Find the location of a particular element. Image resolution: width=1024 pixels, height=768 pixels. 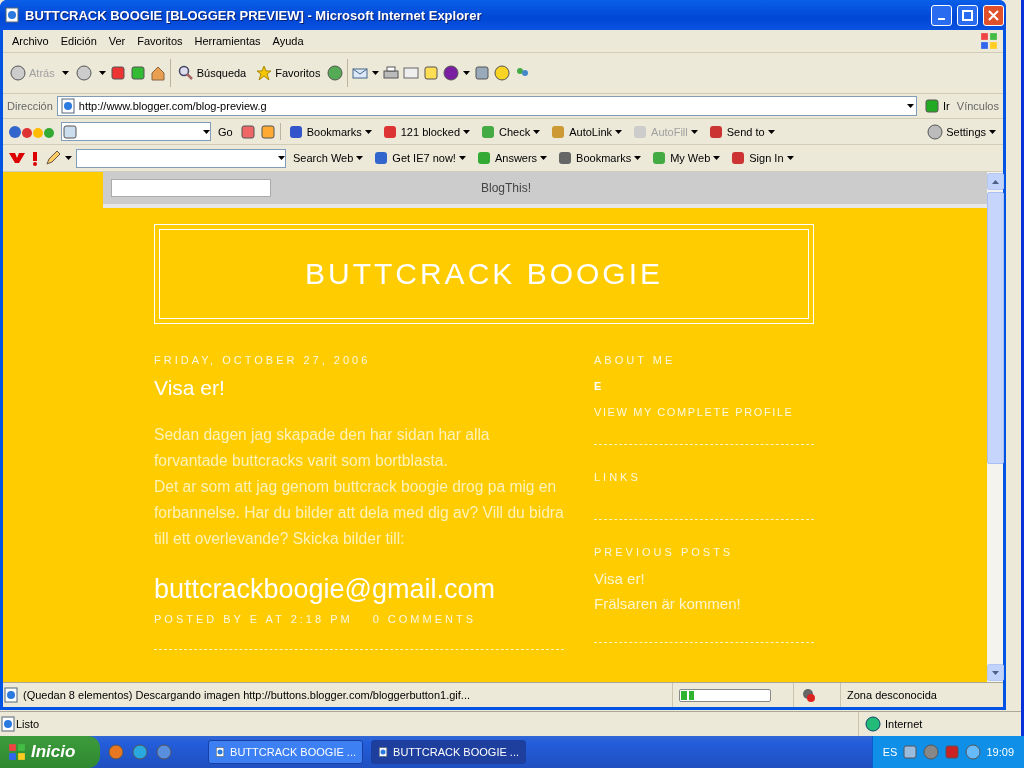

post-paragraph: Det ar som att jag genom buttcrack boogie drog pa mig en forbannelse. Har du bilder att dela med dig av? Vill du bidra till ett overlevande? Skicka bilder till: is located at coordinates (359, 513).